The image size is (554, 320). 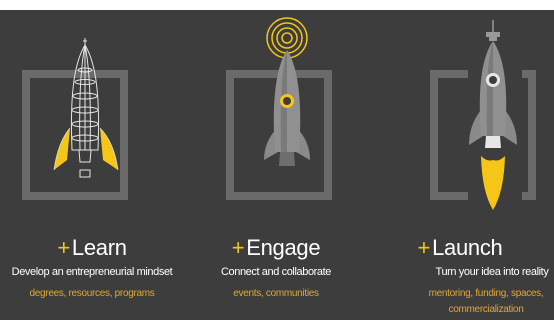 What do you see at coordinates (492, 272) in the screenshot?
I see `launch-description: Turn your idea into reality` at bounding box center [492, 272].